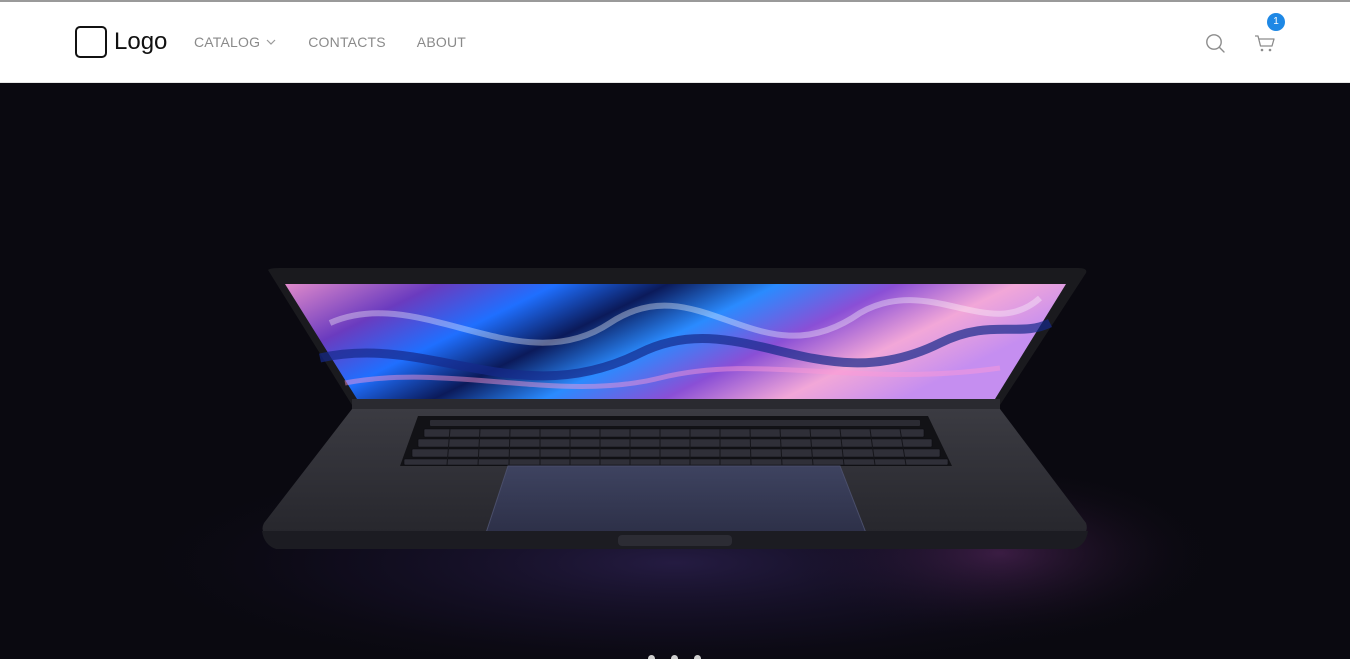 The image size is (1350, 659). What do you see at coordinates (675, 42) in the screenshot?
I see `site-header: Logo CATALOG CONTACTS ABOUT 1` at bounding box center [675, 42].